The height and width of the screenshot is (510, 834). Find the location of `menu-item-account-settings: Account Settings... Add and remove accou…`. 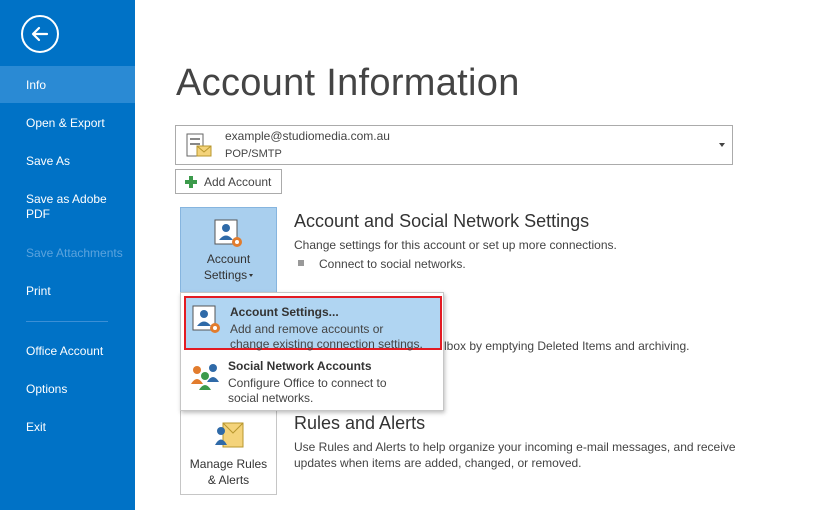

menu-item-account-settings: Account Settings... Add and remove accou… is located at coordinates (313, 323).